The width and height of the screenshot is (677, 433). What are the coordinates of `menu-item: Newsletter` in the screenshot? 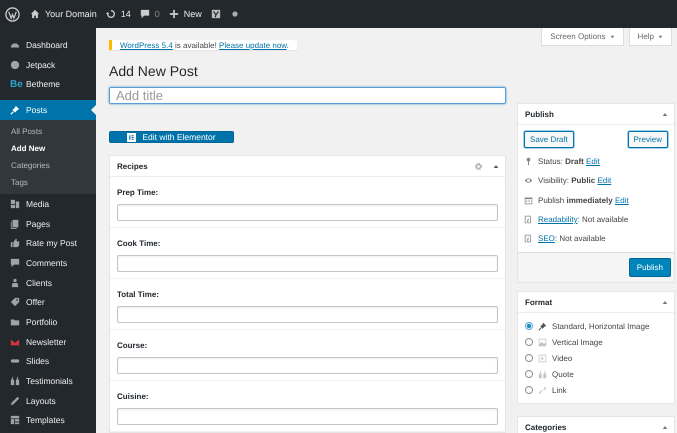 It's located at (48, 342).